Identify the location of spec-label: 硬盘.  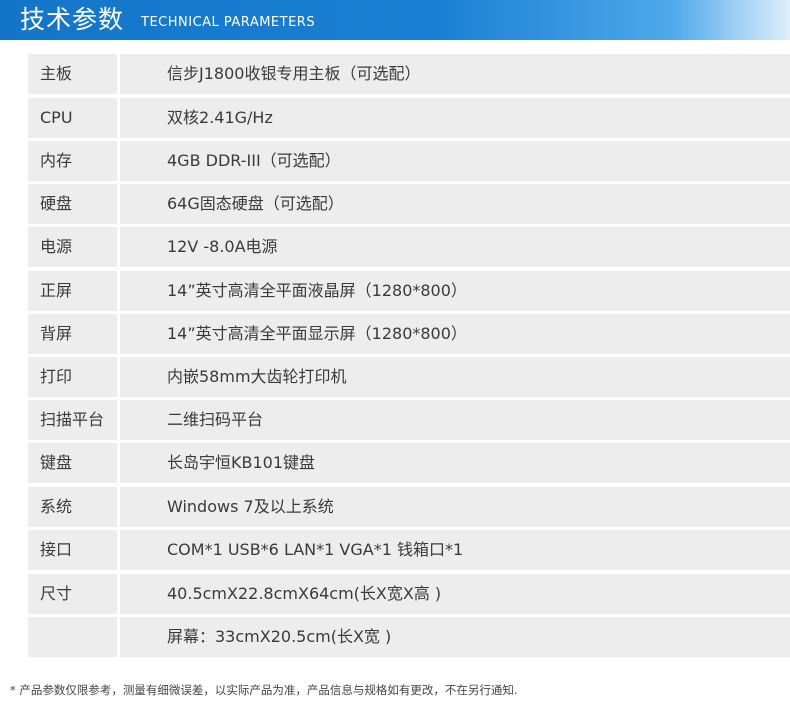
(56, 203).